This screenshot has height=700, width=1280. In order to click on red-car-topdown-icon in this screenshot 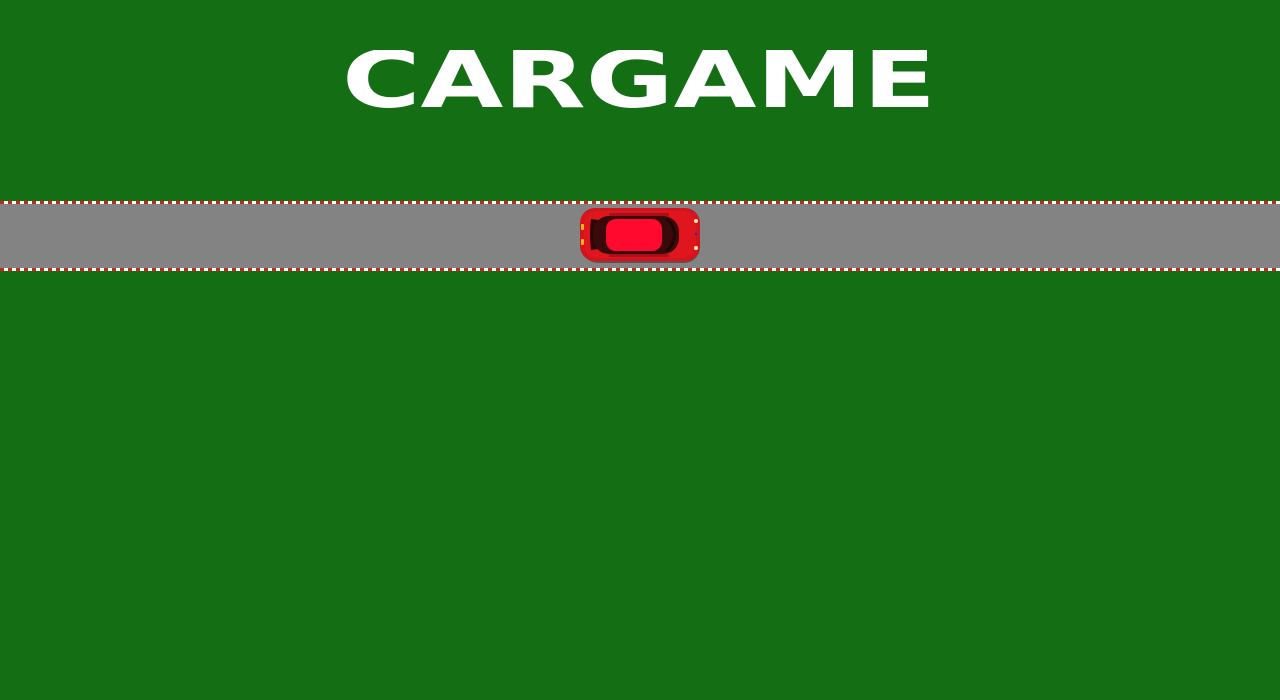, I will do `click(640, 235)`.